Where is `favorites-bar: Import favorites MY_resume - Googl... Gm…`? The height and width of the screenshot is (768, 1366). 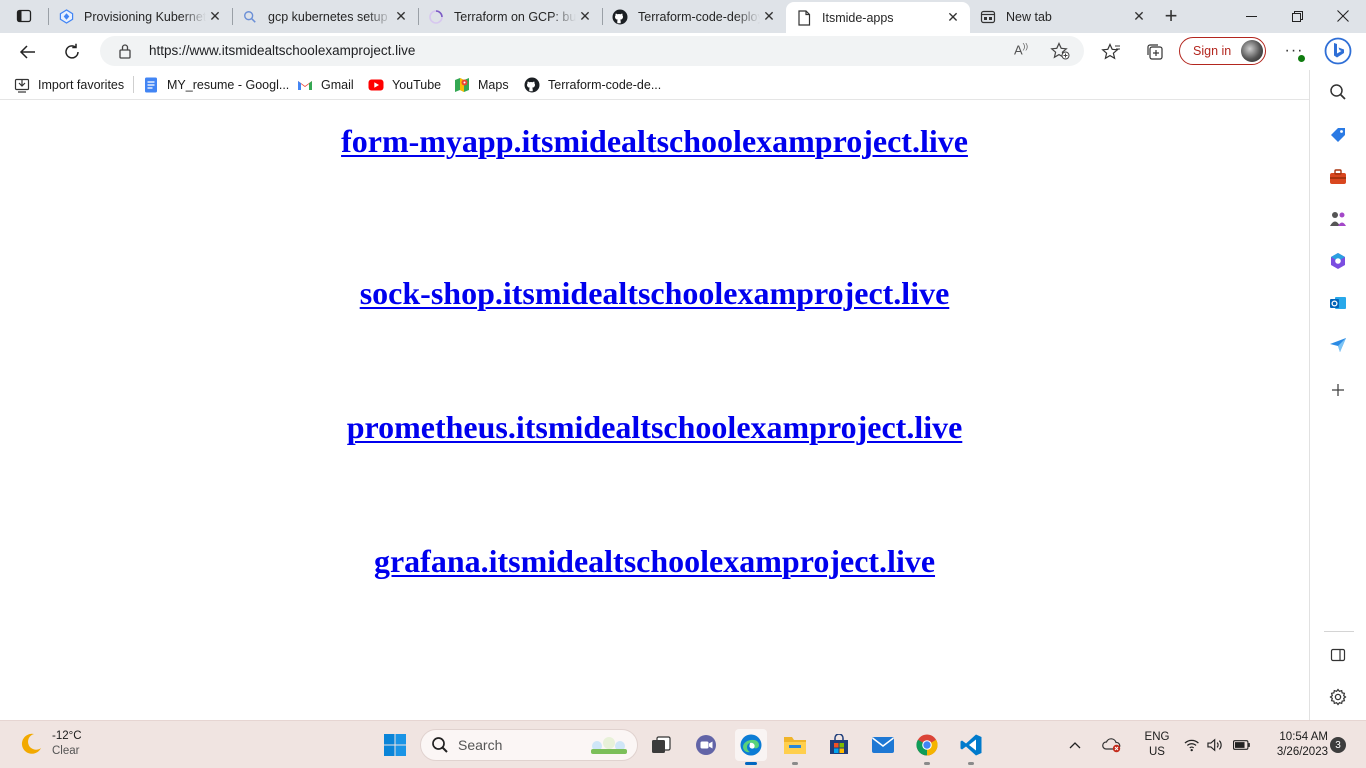
favorites-bar: Import favorites MY_resume - Googl... Gm… is located at coordinates (683, 85).